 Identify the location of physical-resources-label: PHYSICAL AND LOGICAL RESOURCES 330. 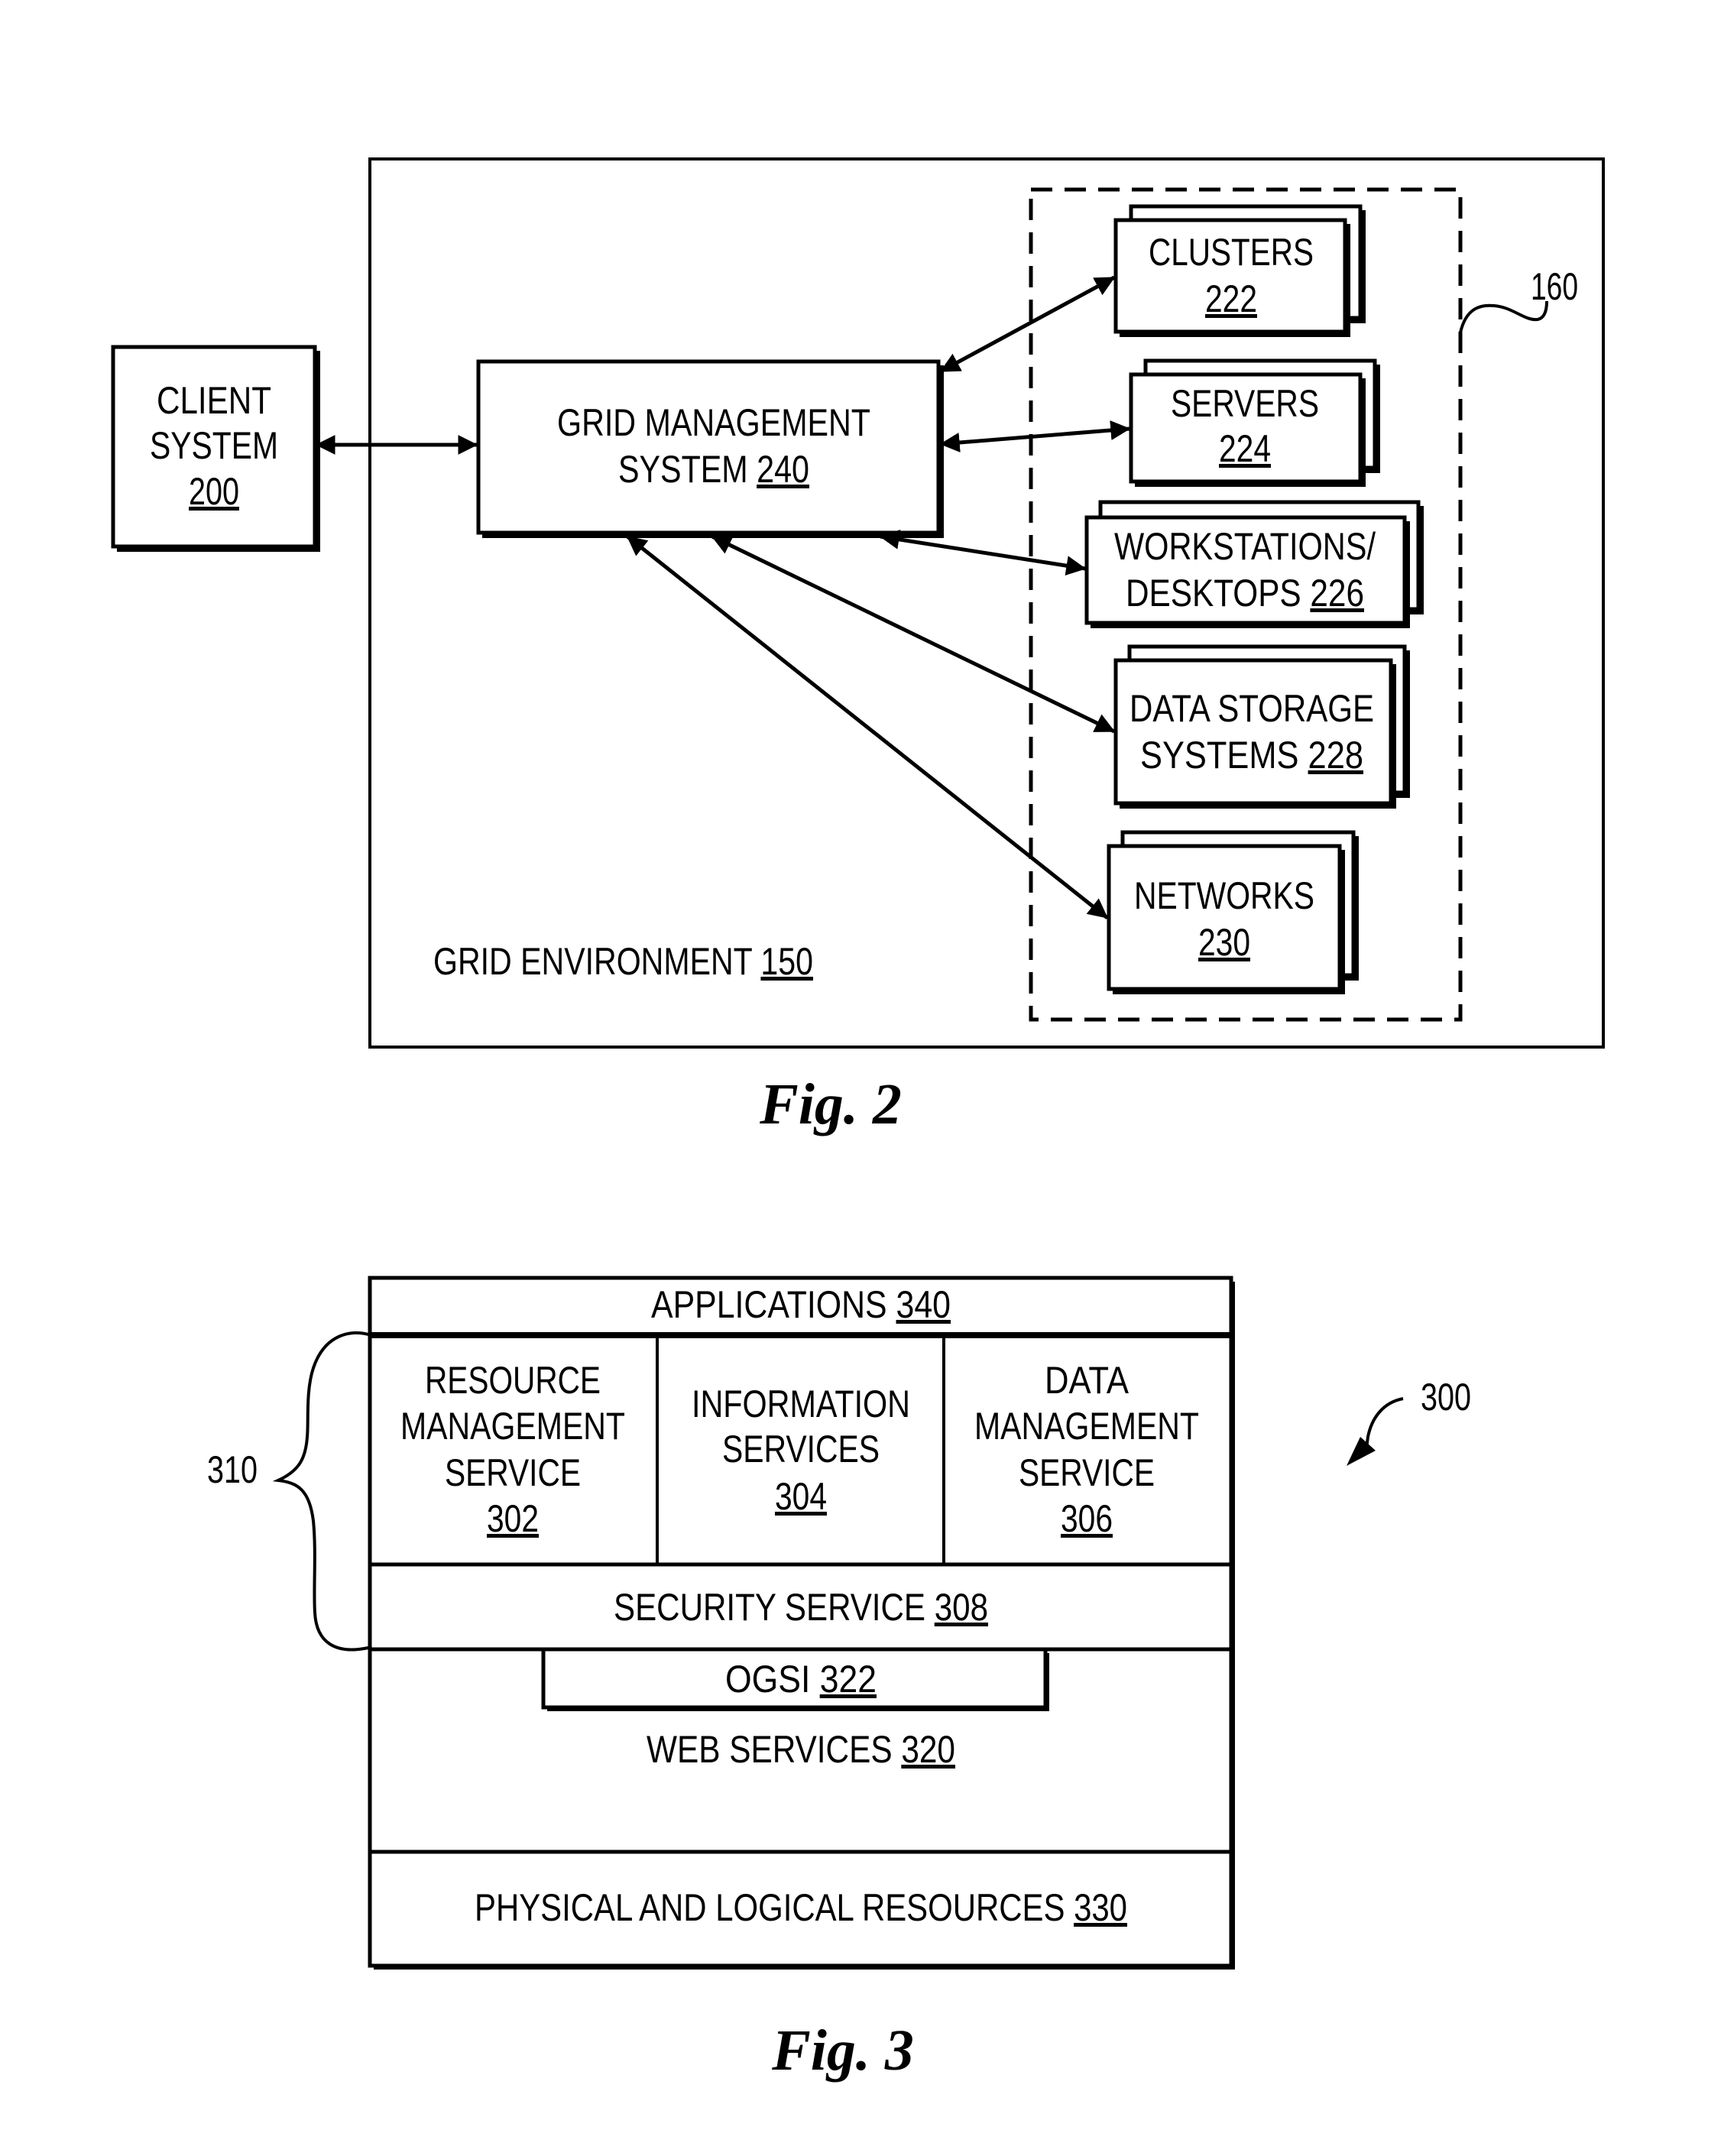
(801, 1908).